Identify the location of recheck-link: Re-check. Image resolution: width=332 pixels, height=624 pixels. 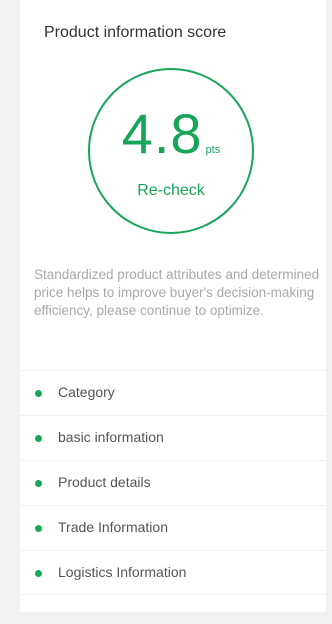
(171, 191).